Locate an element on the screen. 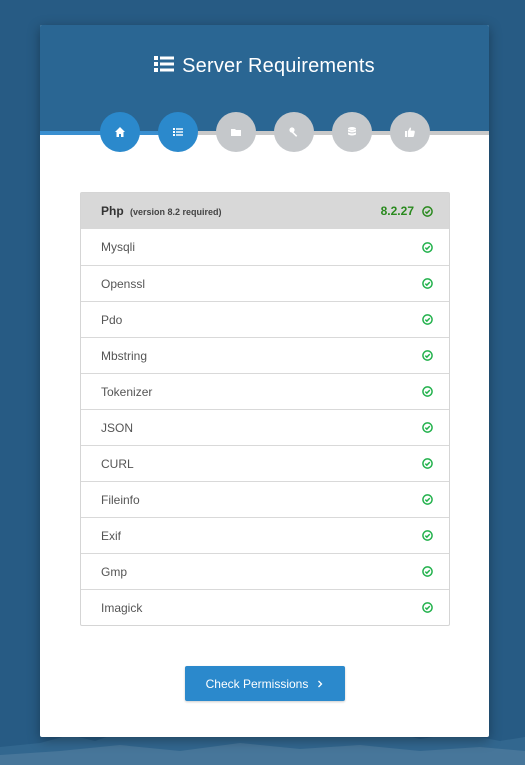  check-permissions-label: Check Permissions is located at coordinates (257, 683).